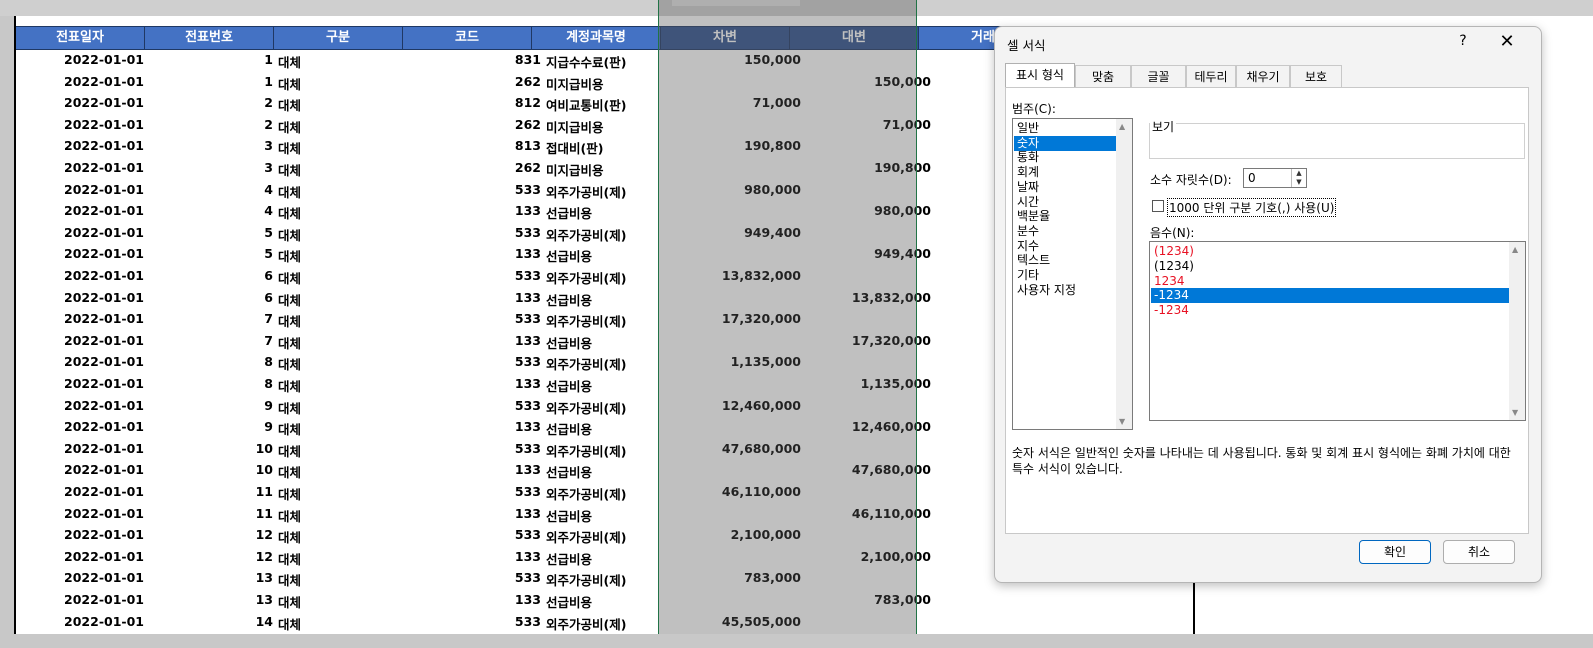  What do you see at coordinates (874, 253) in the screenshot?
I see `credit-cell: 949,400` at bounding box center [874, 253].